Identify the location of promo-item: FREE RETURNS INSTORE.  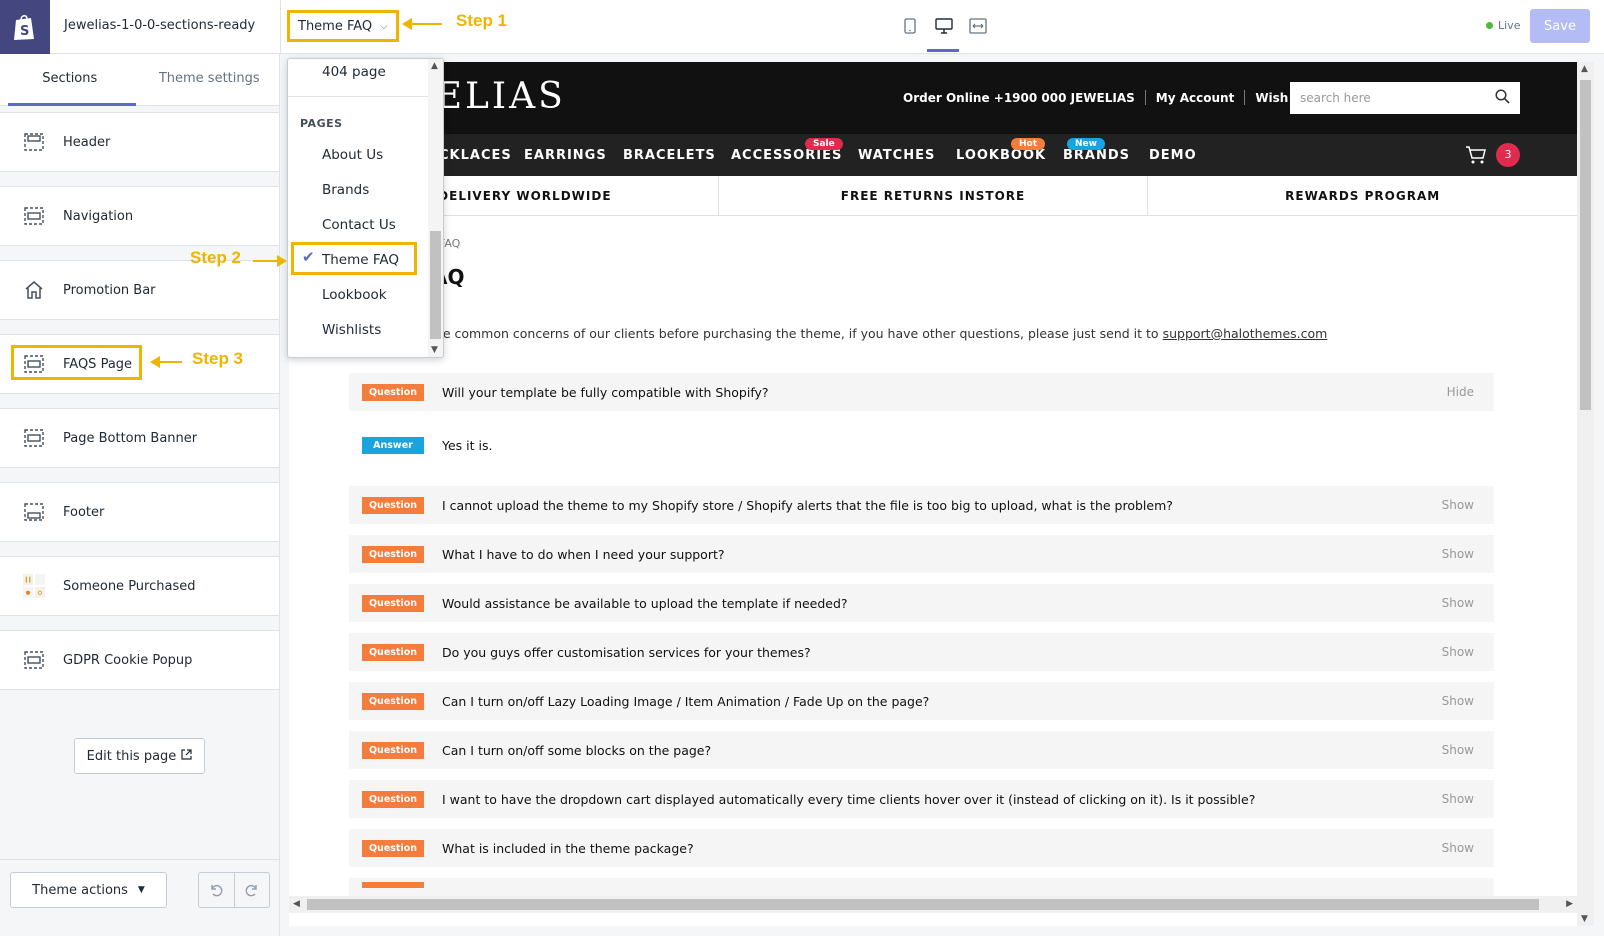
(932, 195).